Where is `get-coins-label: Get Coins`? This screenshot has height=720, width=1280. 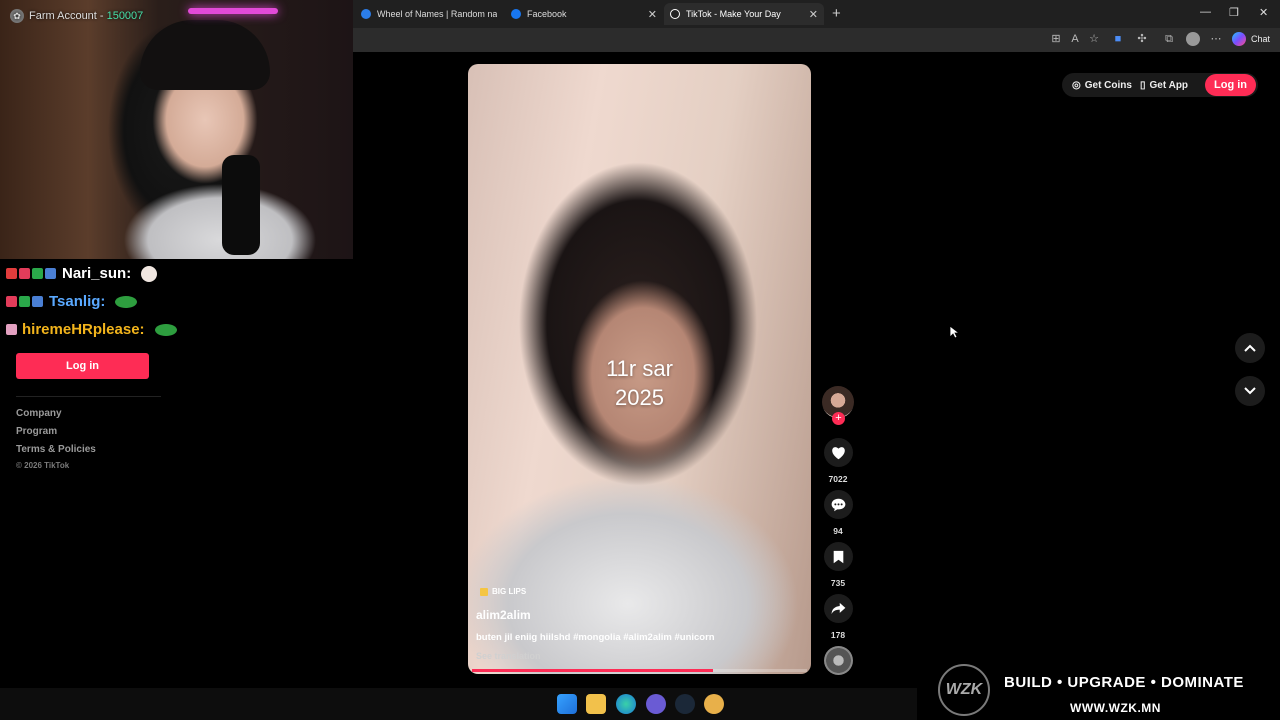
get-coins-label: Get Coins is located at coordinates (1108, 85).